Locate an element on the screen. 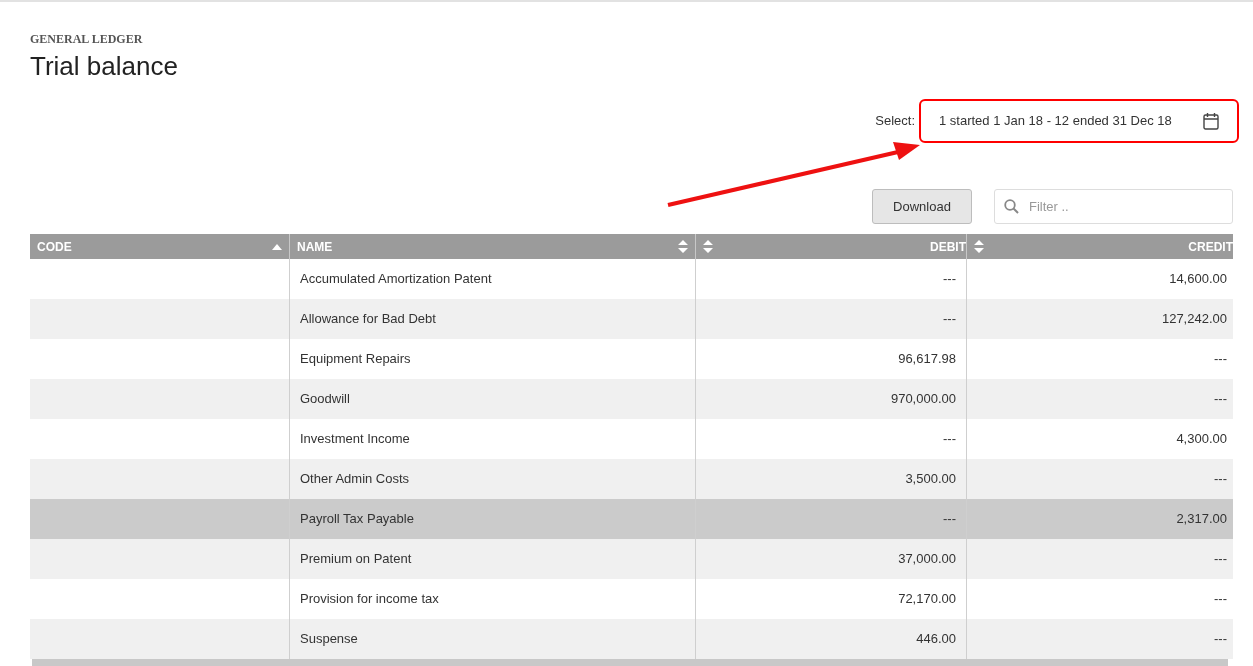  page-title: Trial balance is located at coordinates (104, 66).